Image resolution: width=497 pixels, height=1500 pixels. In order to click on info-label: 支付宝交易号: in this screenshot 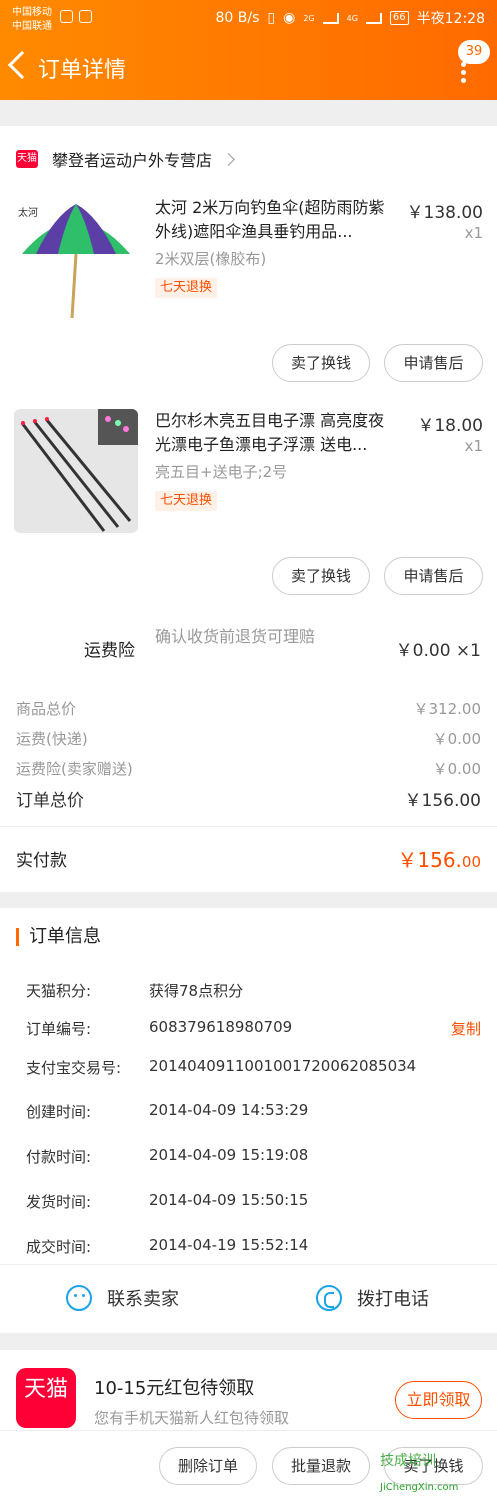, I will do `click(74, 1068)`.